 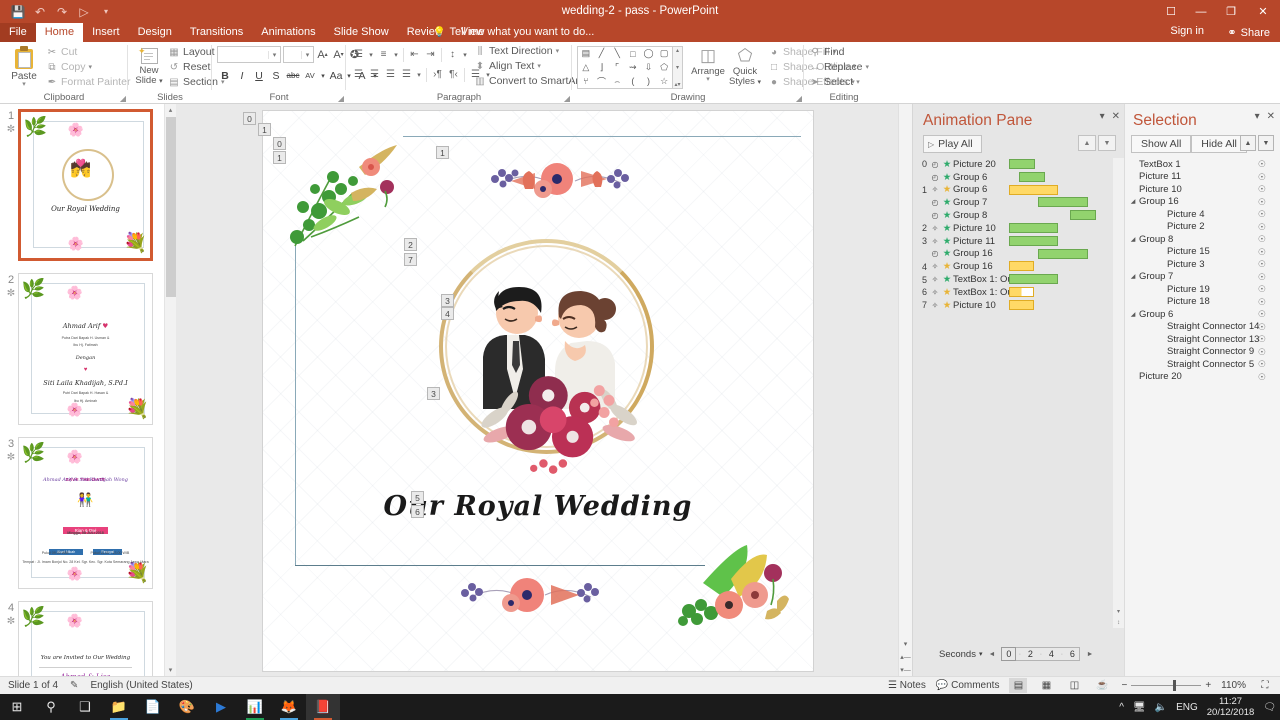 What do you see at coordinates (276, 75) in the screenshot?
I see `shadow-button: S` at bounding box center [276, 75].